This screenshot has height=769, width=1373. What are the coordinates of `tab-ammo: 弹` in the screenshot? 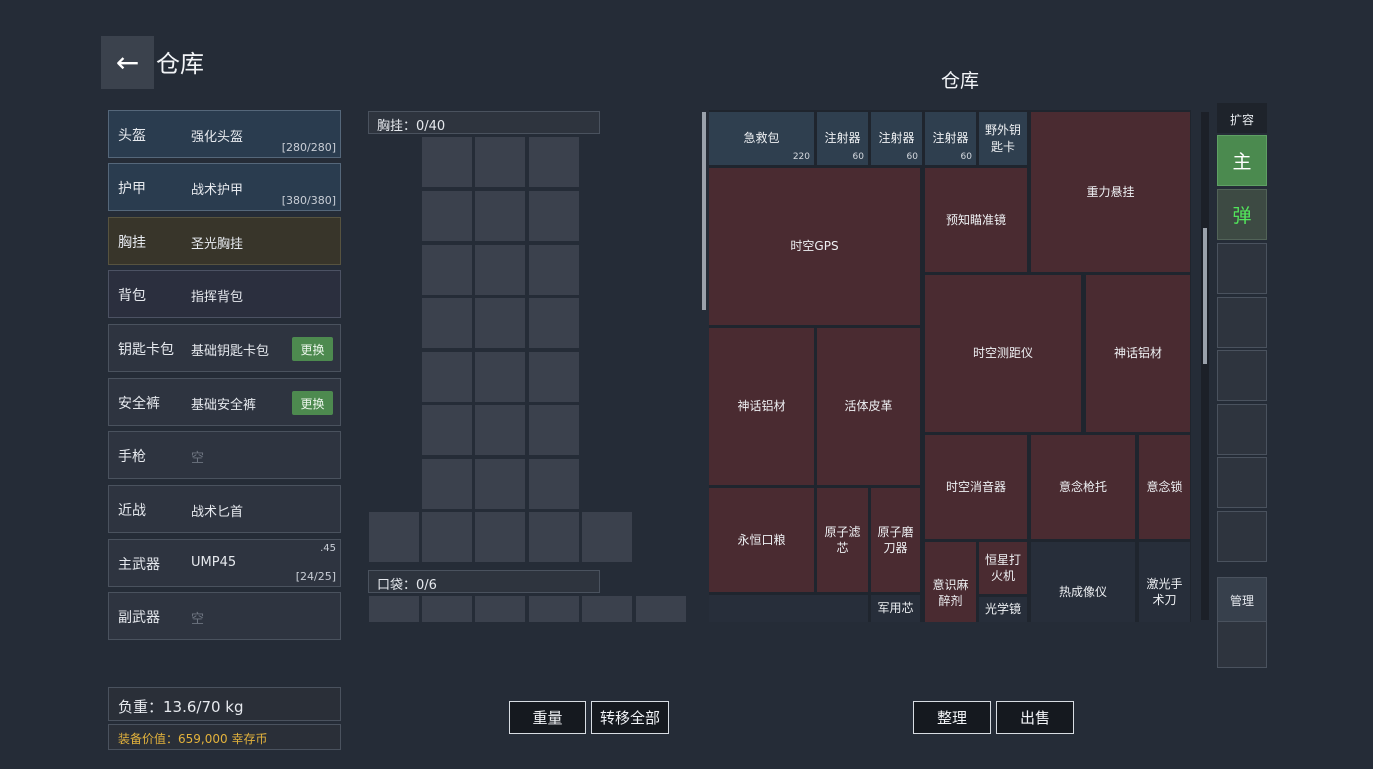 It's located at (1242, 214).